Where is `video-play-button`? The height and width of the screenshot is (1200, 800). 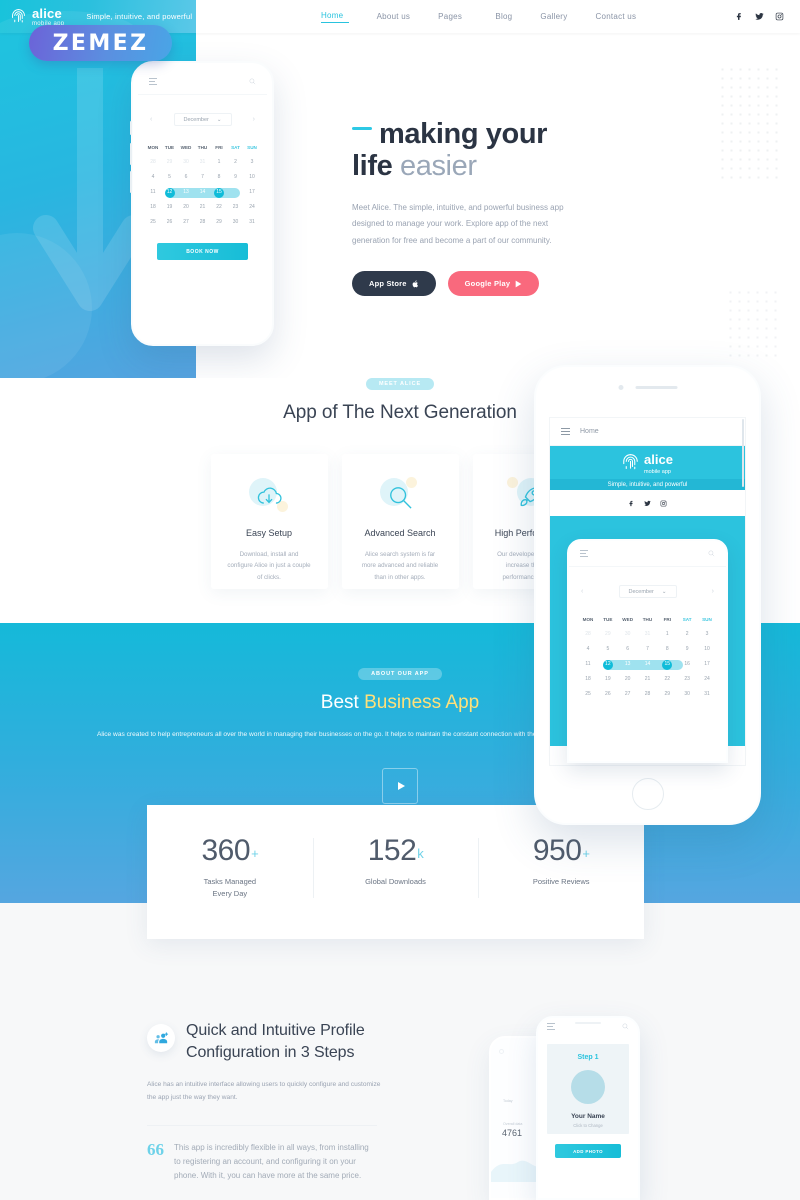 video-play-button is located at coordinates (400, 785).